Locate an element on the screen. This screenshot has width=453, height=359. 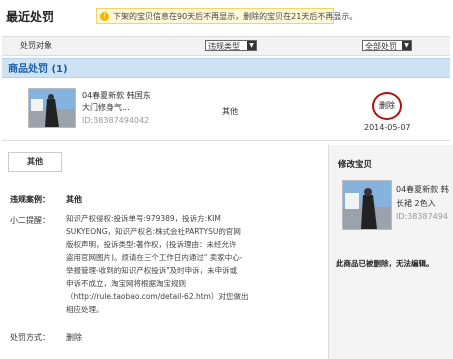
item-title-line1: 04春夏新款 韩国东 is located at coordinates (116, 95).